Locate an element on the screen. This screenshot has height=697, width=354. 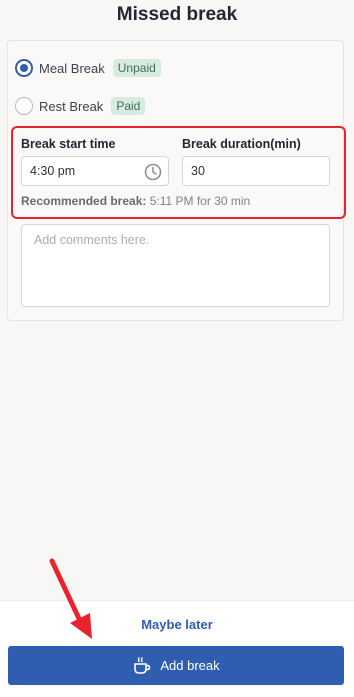
coffee-cup-icon is located at coordinates (142, 665).